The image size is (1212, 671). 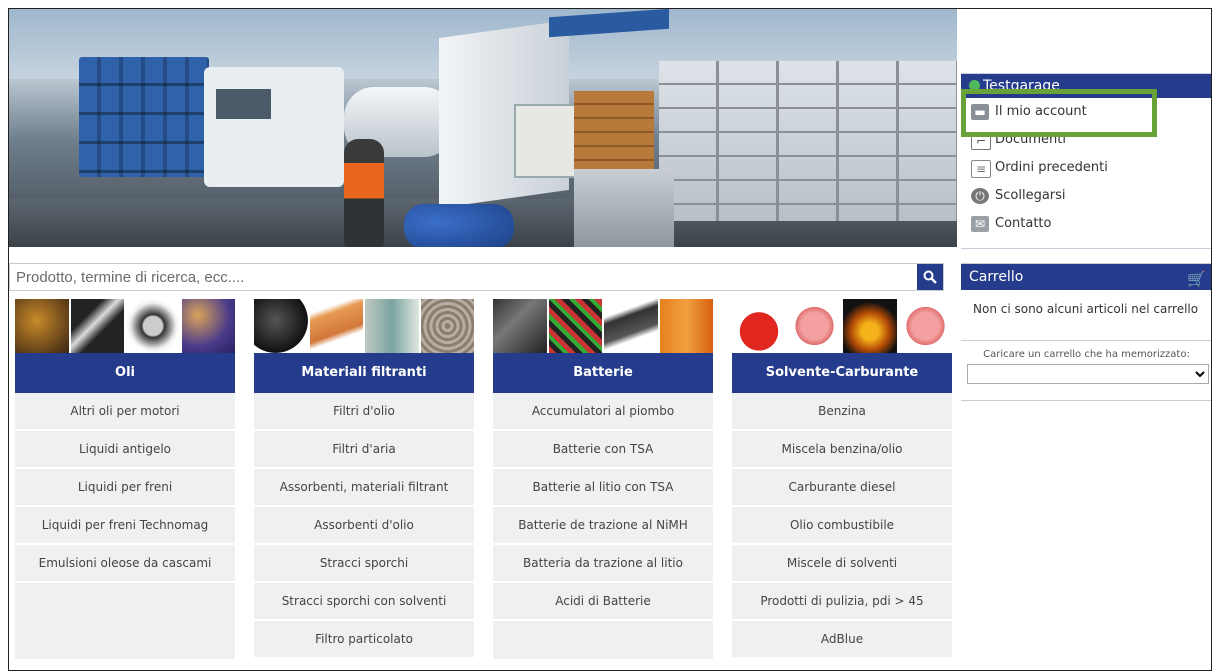 What do you see at coordinates (456, 277) in the screenshot?
I see `search-input` at bounding box center [456, 277].